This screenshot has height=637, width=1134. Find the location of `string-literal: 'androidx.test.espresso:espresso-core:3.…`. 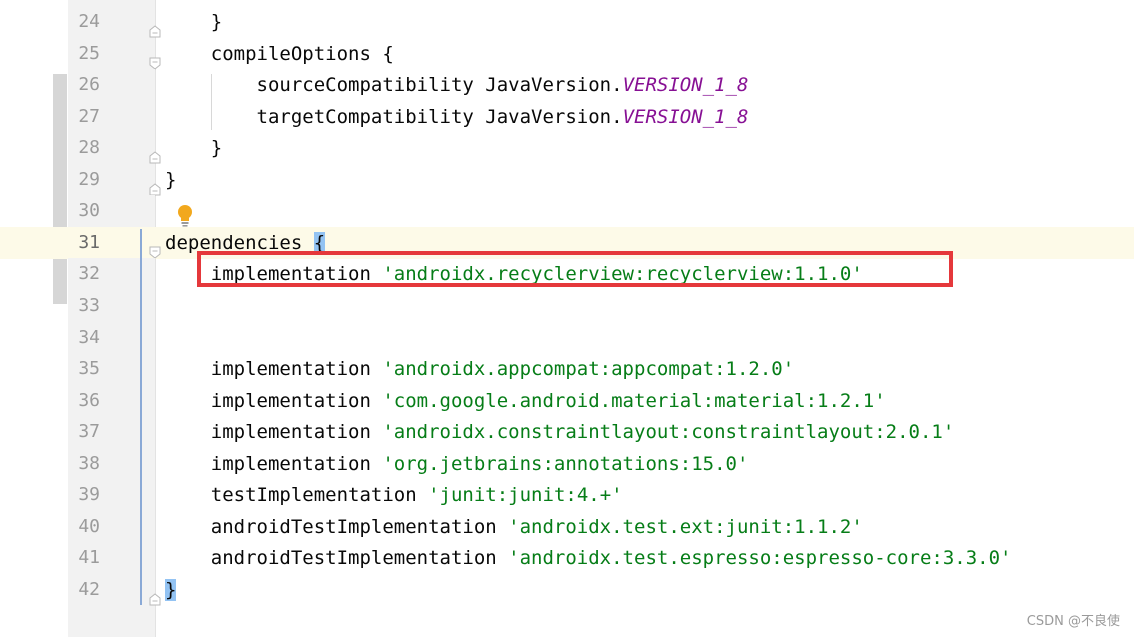

string-literal: 'androidx.test.espresso:espresso-core:3.… is located at coordinates (760, 558).